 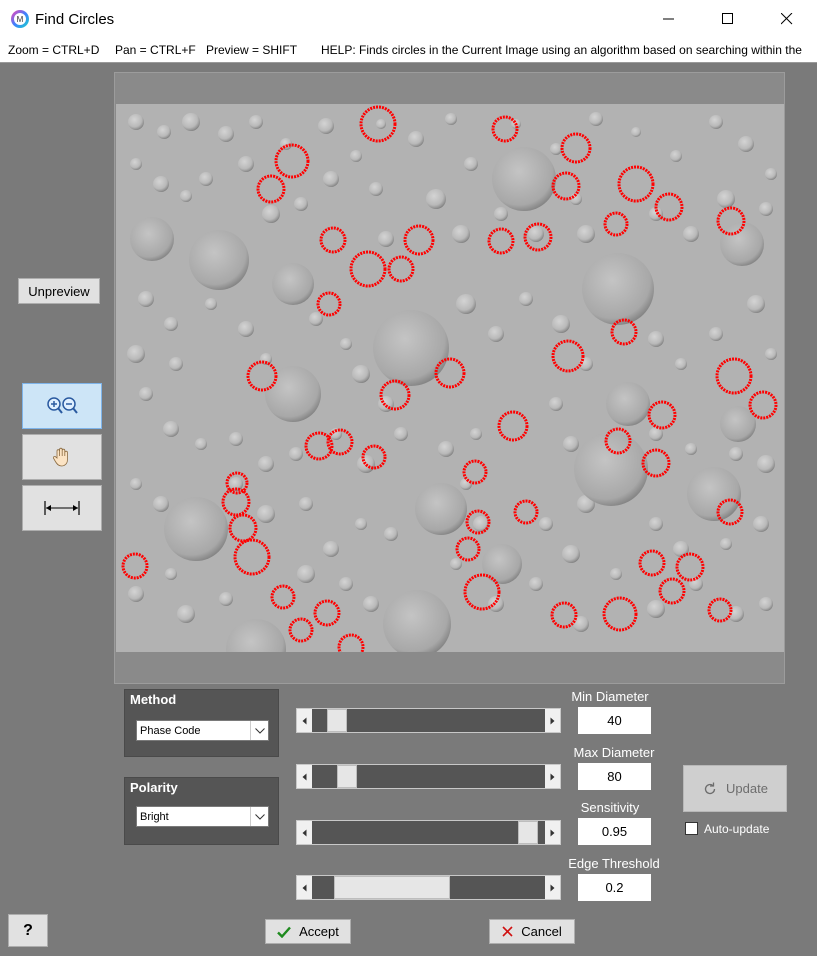 What do you see at coordinates (408, 62) in the screenshot?
I see `divider` at bounding box center [408, 62].